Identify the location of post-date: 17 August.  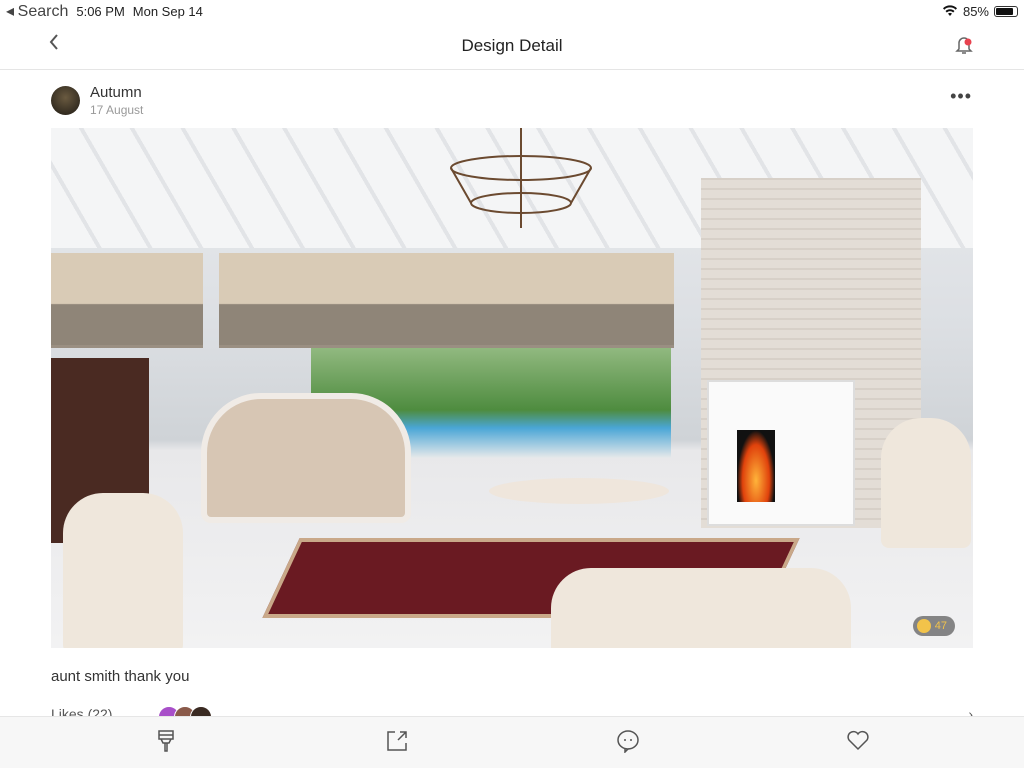
(117, 110).